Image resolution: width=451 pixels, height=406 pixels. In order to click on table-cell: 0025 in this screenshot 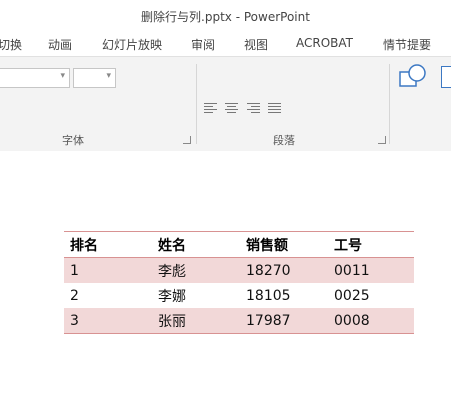, I will do `click(371, 295)`.